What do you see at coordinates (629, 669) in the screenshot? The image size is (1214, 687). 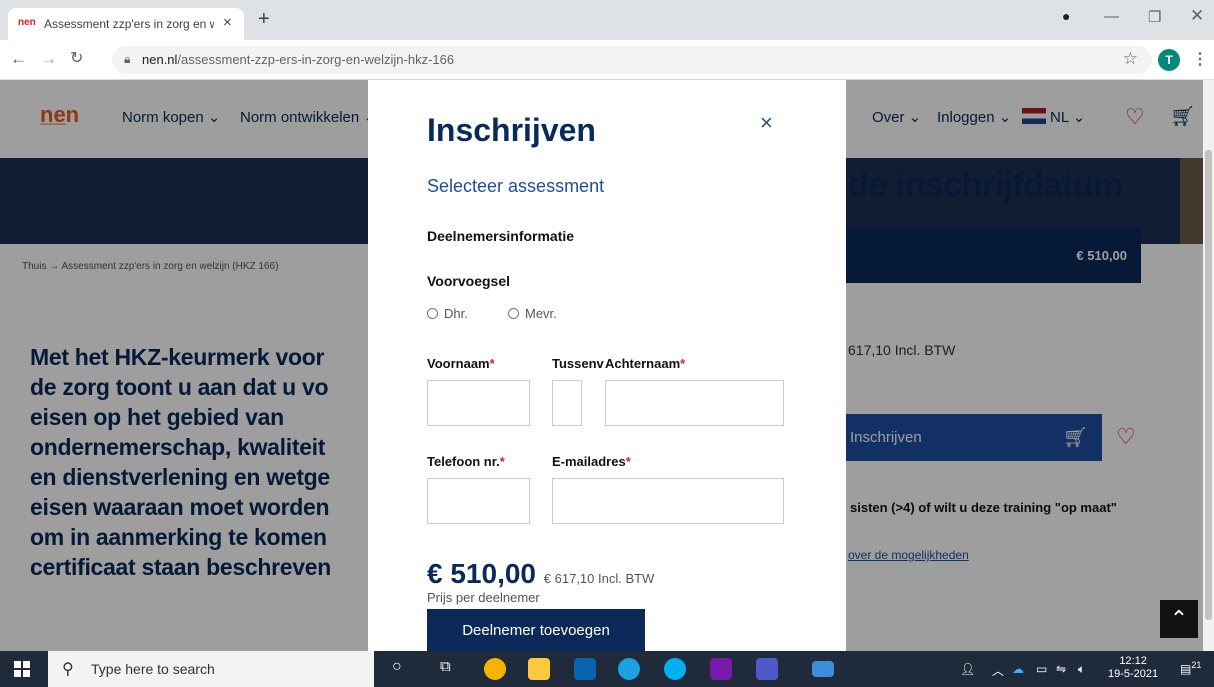 I see `edge-icon` at bounding box center [629, 669].